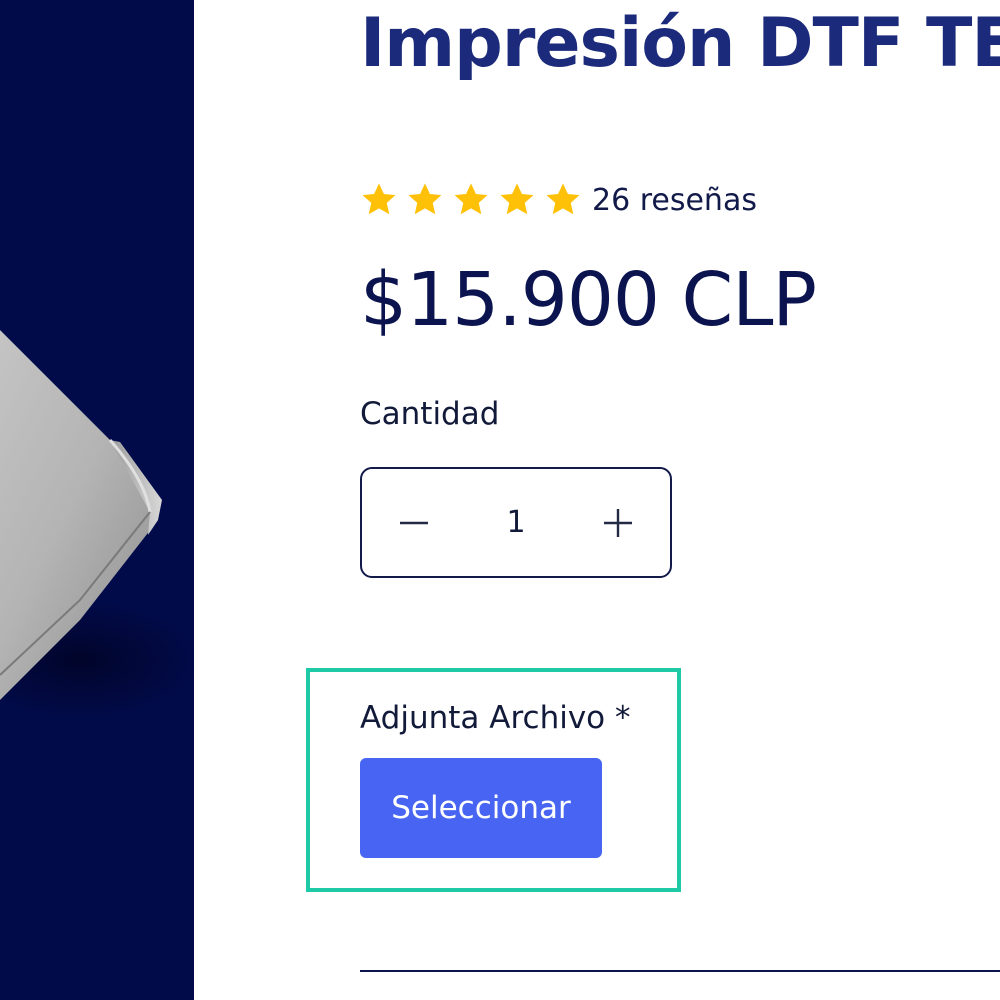  What do you see at coordinates (97, 525) in the screenshot?
I see `vinyl-roll-illustration` at bounding box center [97, 525].